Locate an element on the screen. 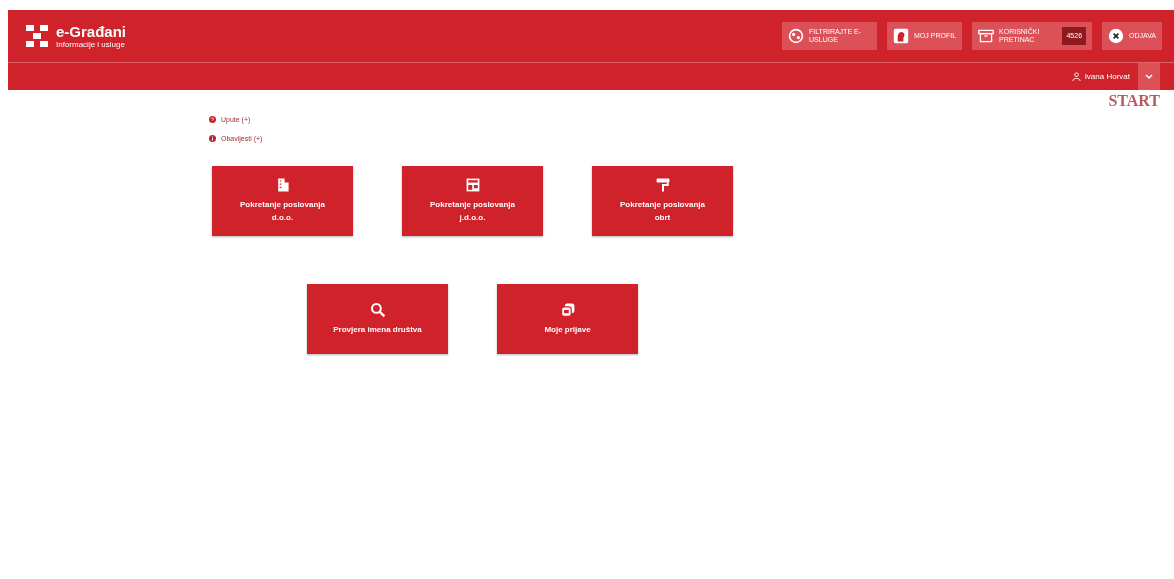  search-icon is located at coordinates (377, 309).